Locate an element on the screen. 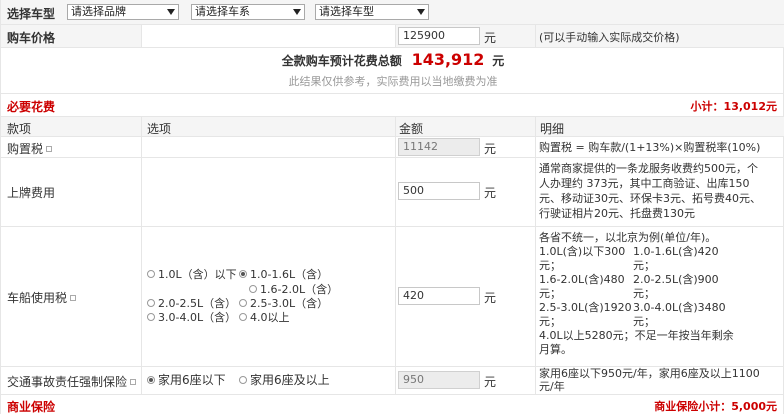 This screenshot has width=784, height=414. detail-pair: 1.0L(含)以下300 元； 1.0-1.6L(含)420 元； is located at coordinates (661, 259).